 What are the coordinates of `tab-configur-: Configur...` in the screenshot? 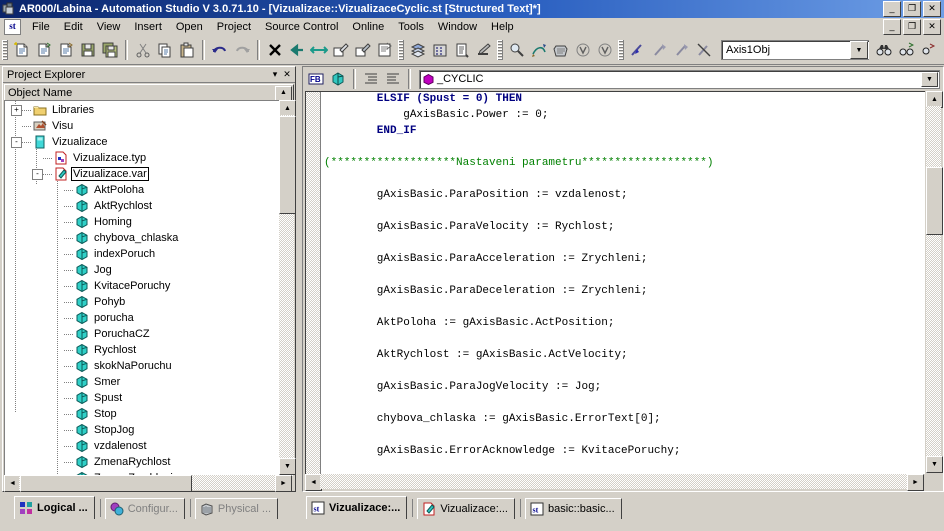 It's located at (144, 508).